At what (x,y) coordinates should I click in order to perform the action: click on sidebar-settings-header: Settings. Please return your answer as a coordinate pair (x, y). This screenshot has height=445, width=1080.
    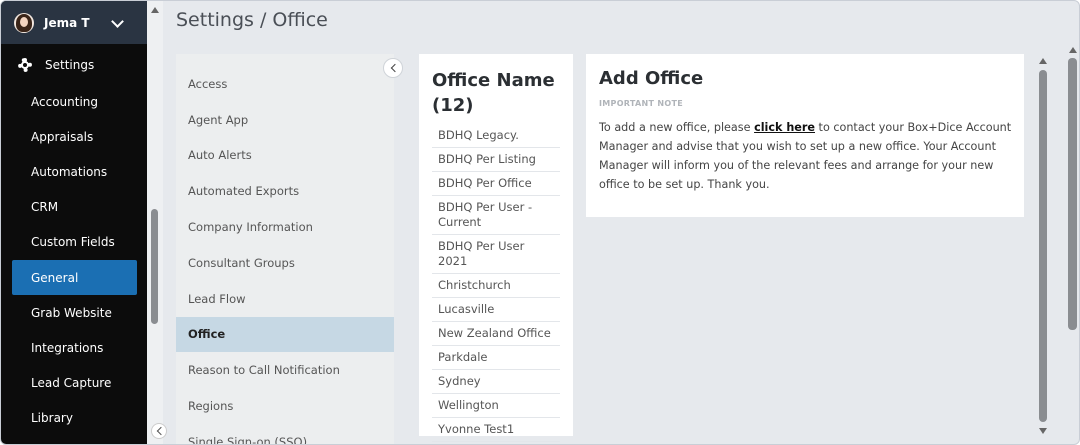
    Looking at the image, I should click on (74, 65).